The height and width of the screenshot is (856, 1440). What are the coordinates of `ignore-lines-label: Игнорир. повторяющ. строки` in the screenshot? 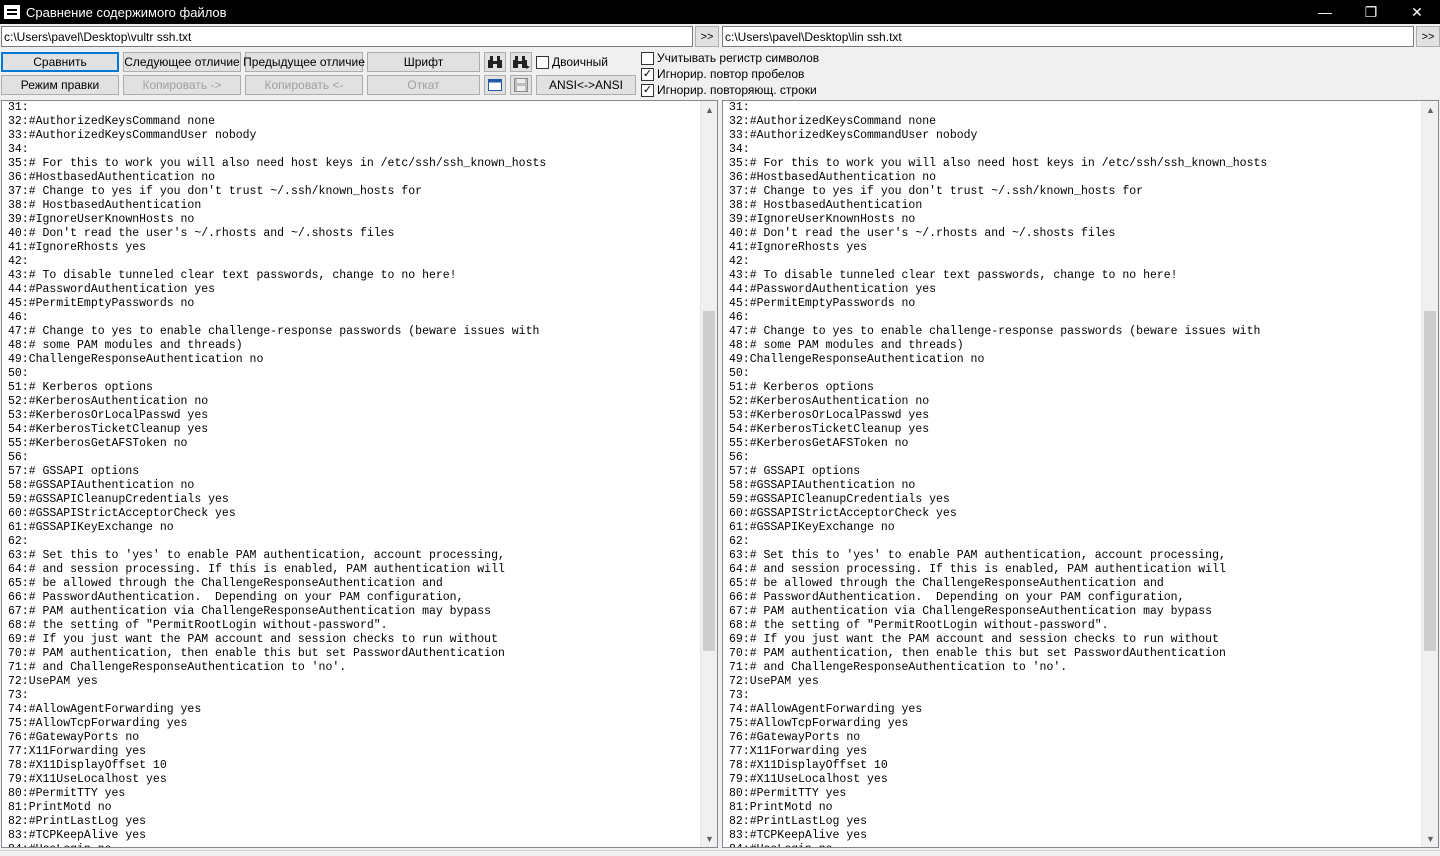 It's located at (737, 90).